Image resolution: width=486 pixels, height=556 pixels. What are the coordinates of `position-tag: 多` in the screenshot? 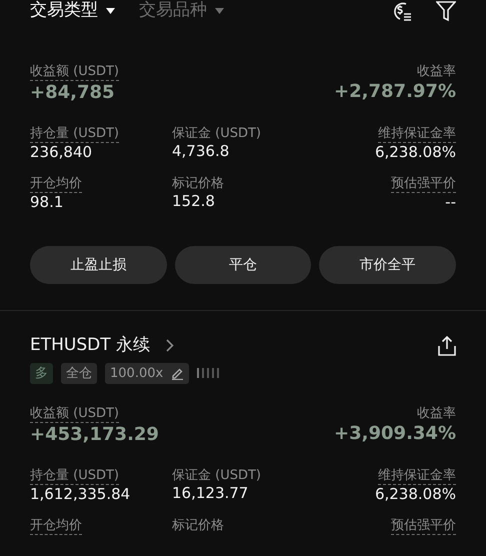 It's located at (41, 373).